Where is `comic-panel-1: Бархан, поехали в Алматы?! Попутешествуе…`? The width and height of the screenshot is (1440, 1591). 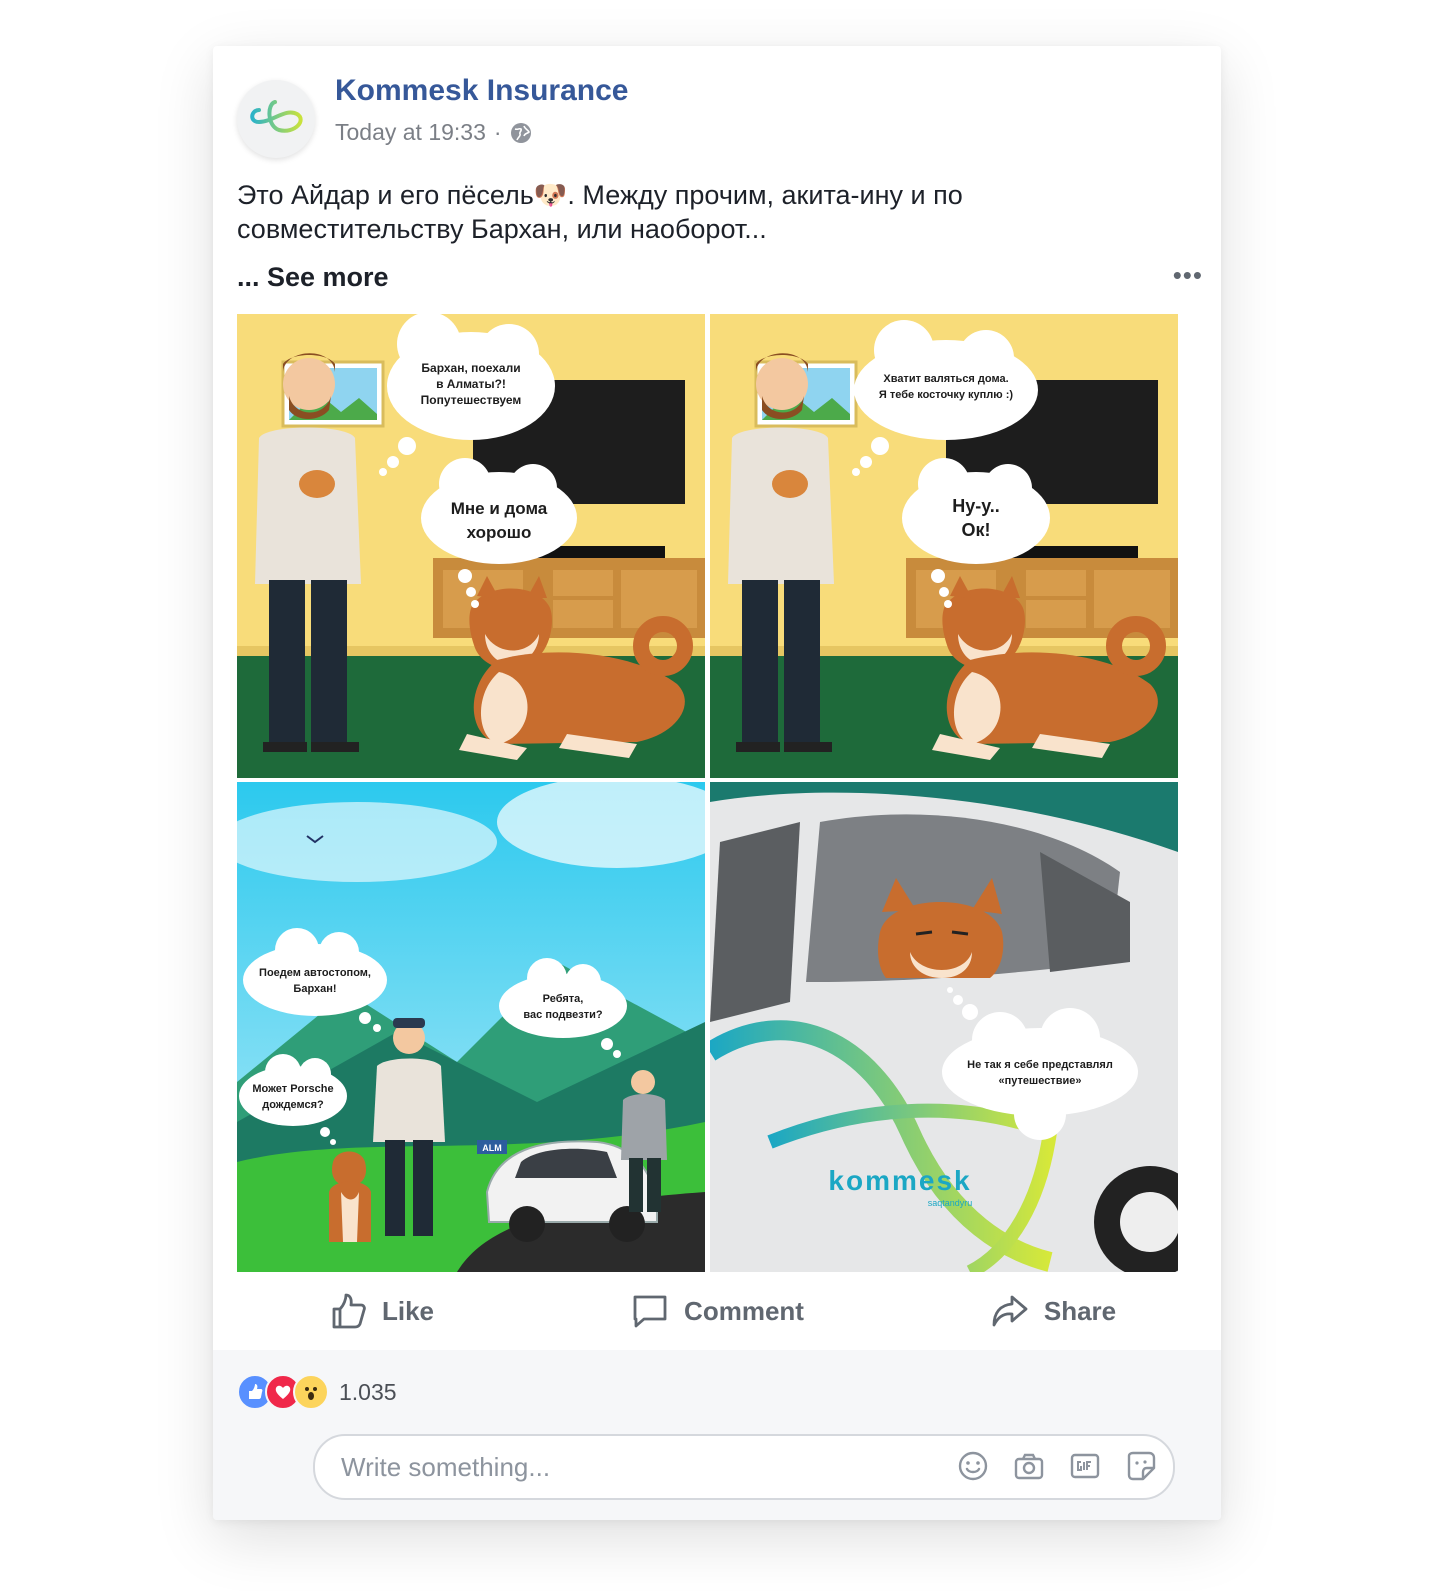 comic-panel-1: Бархан, поехали в Алматы?! Попутешествуе… is located at coordinates (471, 546).